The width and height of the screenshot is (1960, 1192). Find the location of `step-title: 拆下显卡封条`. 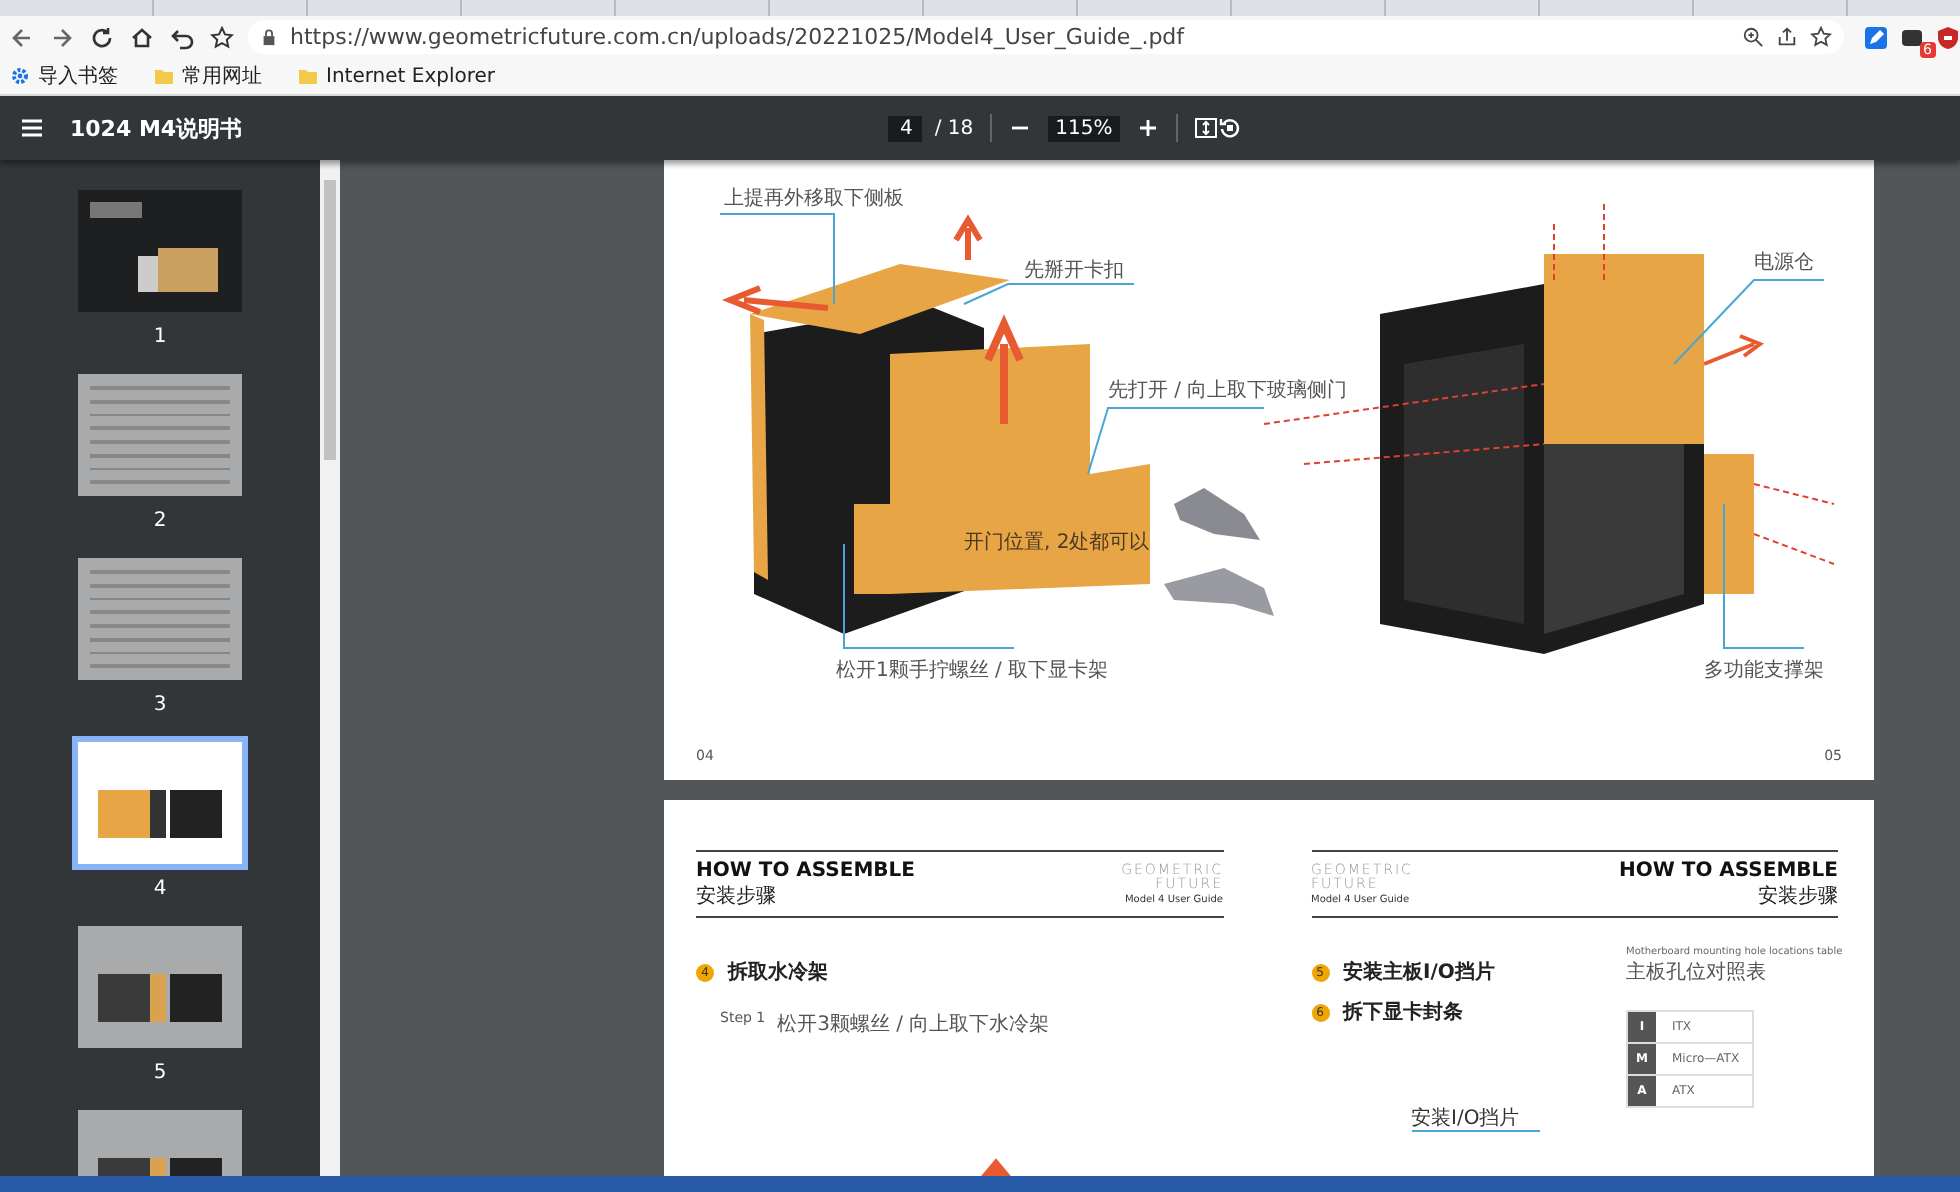

step-title: 拆下显卡封条 is located at coordinates (1403, 1012).